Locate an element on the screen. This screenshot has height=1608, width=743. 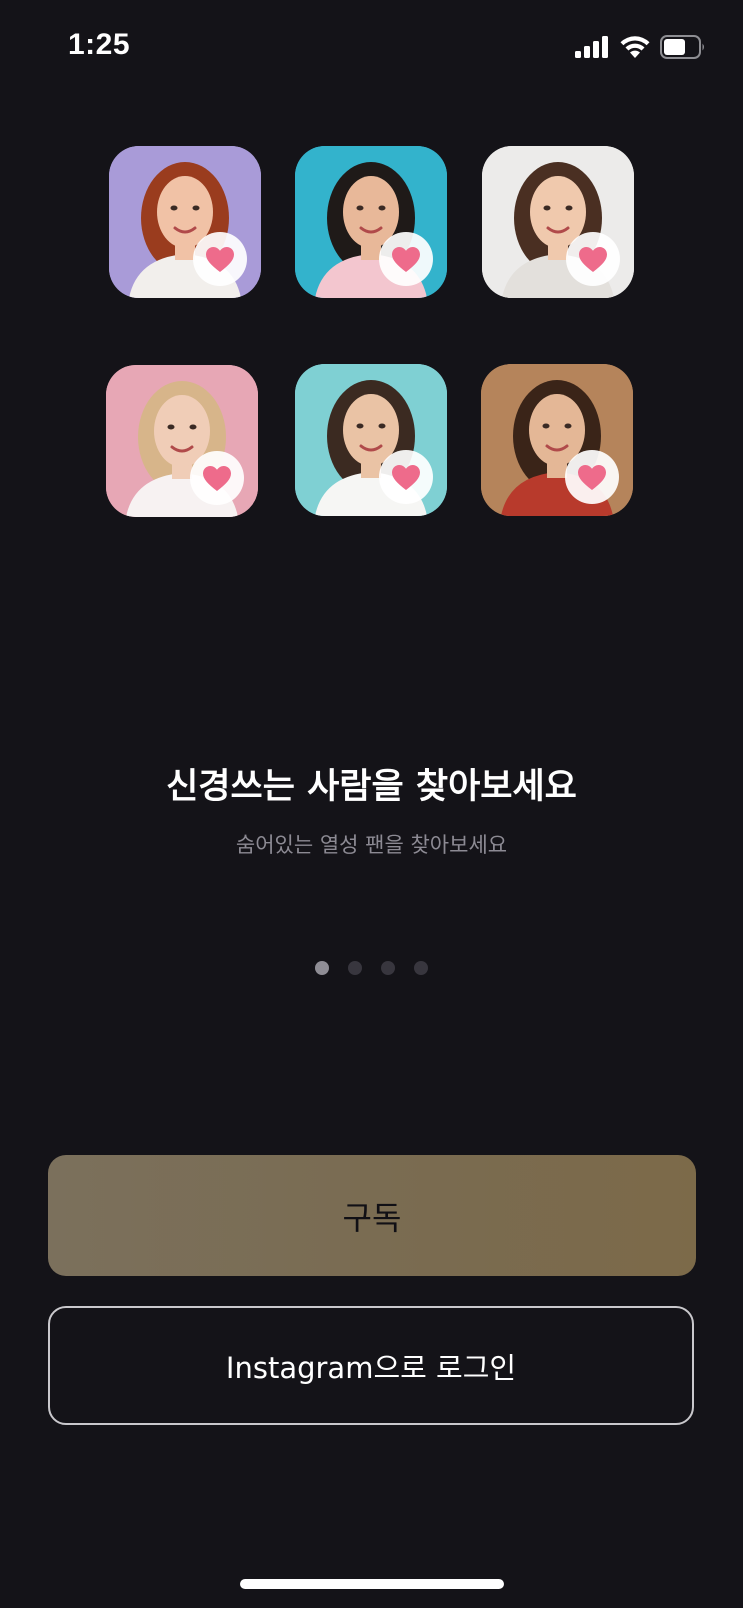
page-indicator is located at coordinates (371, 968).